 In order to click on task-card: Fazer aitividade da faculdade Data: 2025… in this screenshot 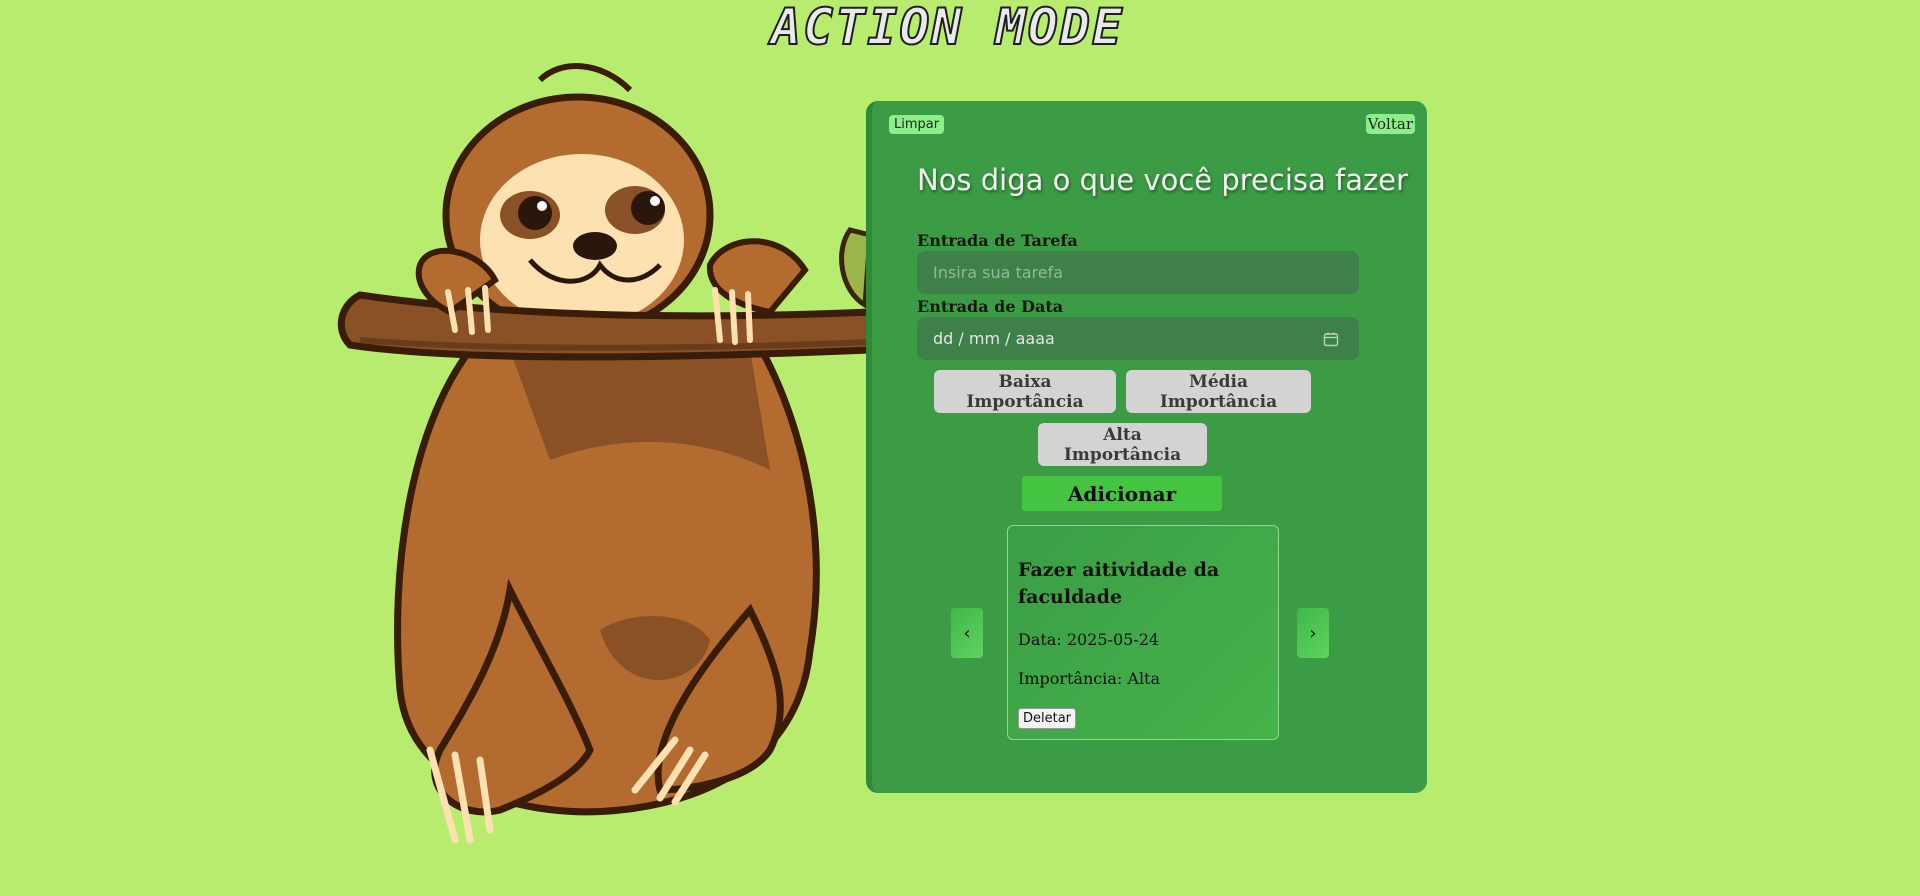, I will do `click(1143, 632)`.